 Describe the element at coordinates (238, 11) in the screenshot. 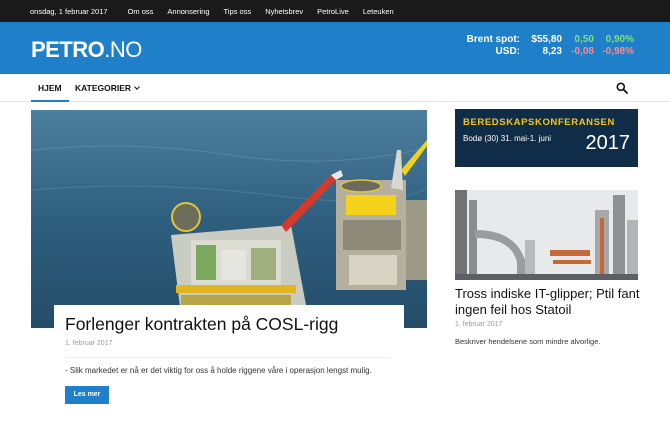

I see `top-link-tips-oss: Tips oss` at that location.